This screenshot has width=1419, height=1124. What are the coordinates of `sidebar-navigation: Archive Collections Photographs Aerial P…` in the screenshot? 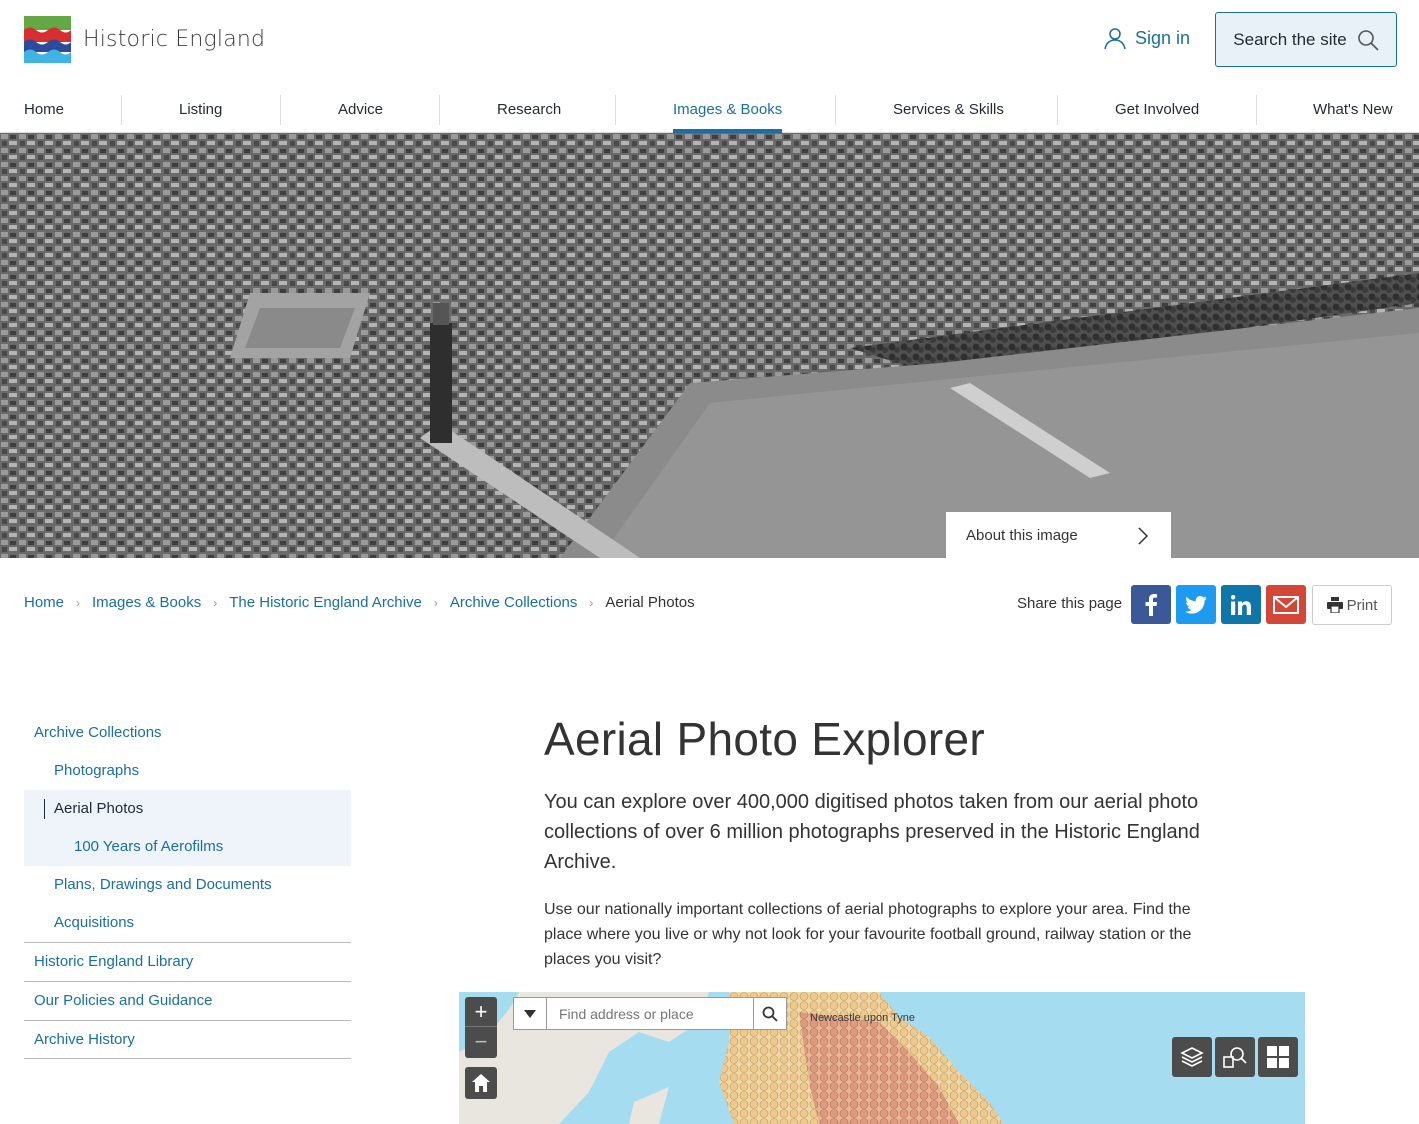 It's located at (187, 886).